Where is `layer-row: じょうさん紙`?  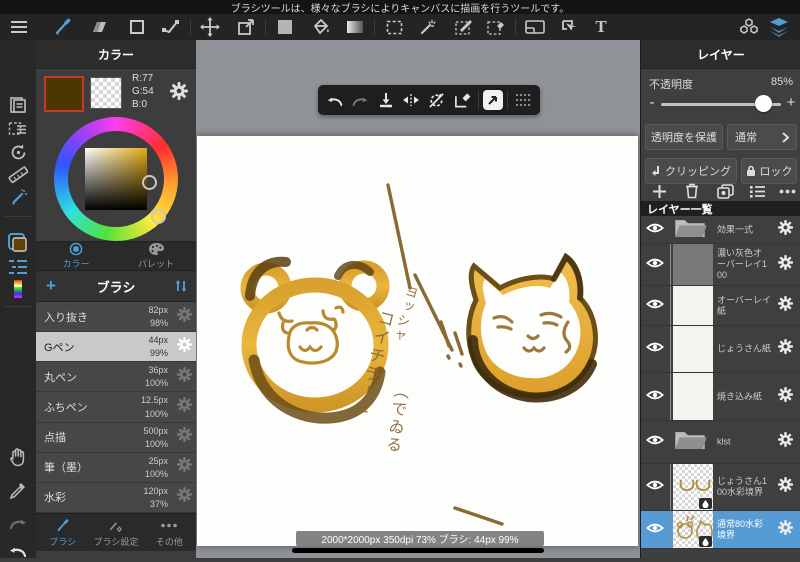 layer-row: じょうさん紙 is located at coordinates (720, 349).